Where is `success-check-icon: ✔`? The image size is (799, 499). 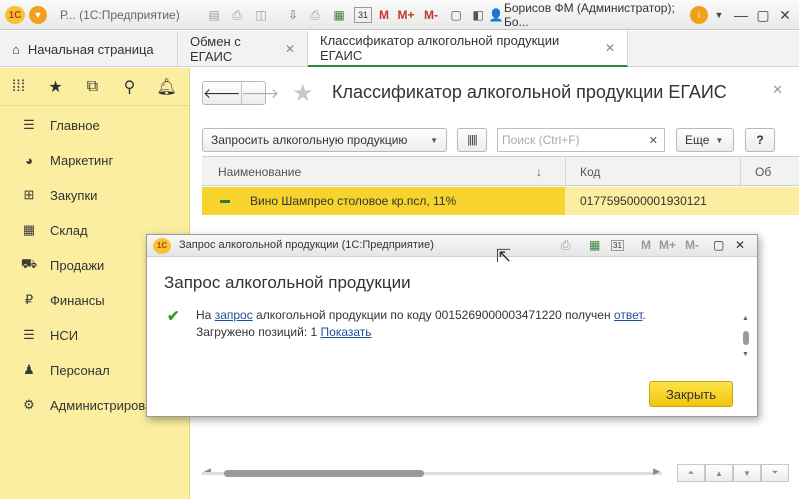
success-check-icon: ✔ is located at coordinates (173, 316).